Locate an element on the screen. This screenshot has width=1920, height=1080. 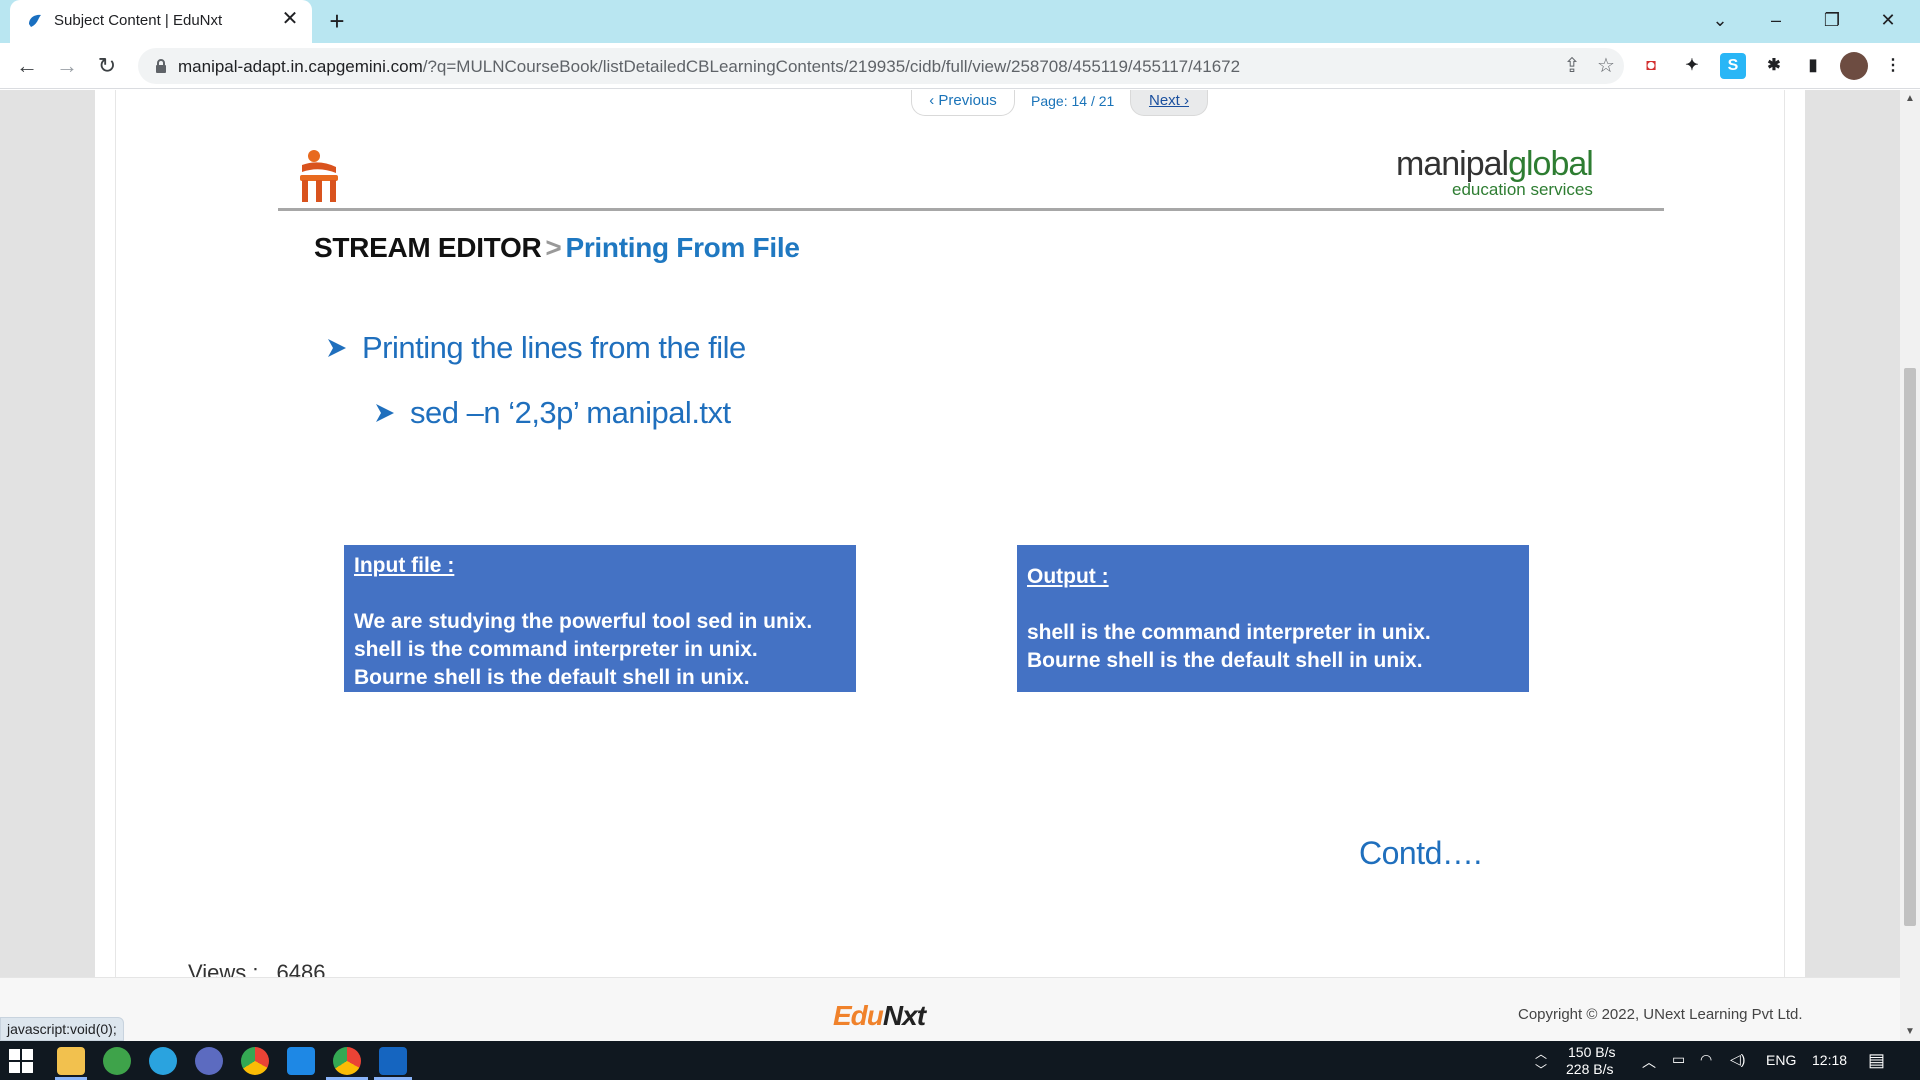
slide-title: STREAM EDITOR > Printing From File is located at coordinates (557, 248).